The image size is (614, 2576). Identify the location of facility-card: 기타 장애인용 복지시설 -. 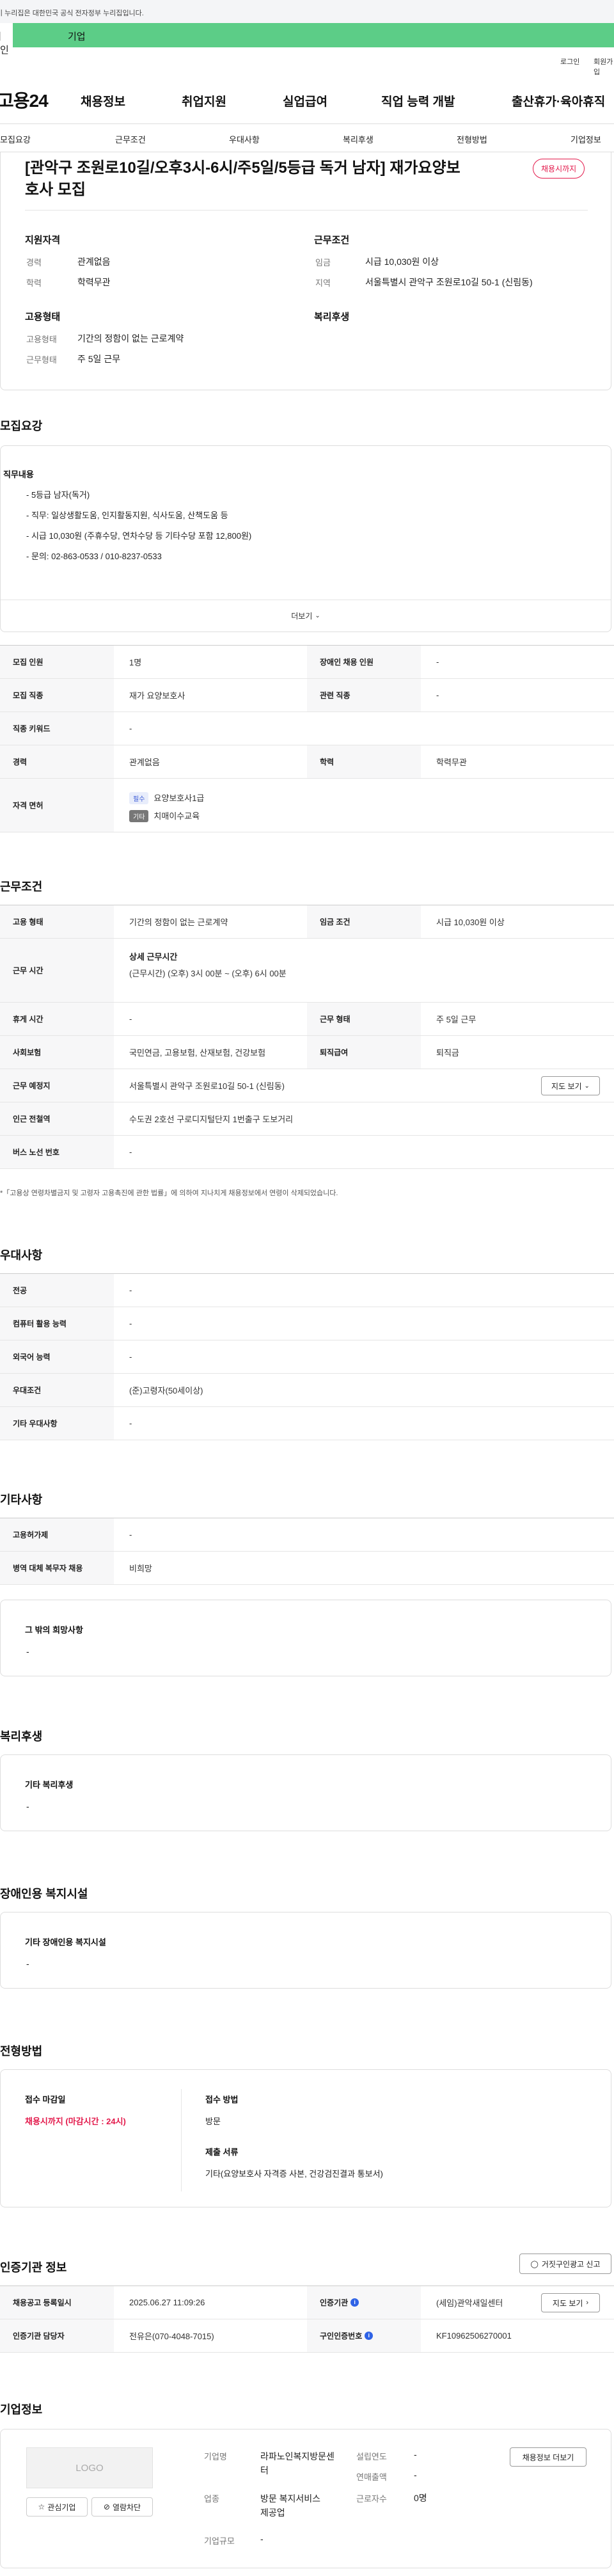
(305, 1951).